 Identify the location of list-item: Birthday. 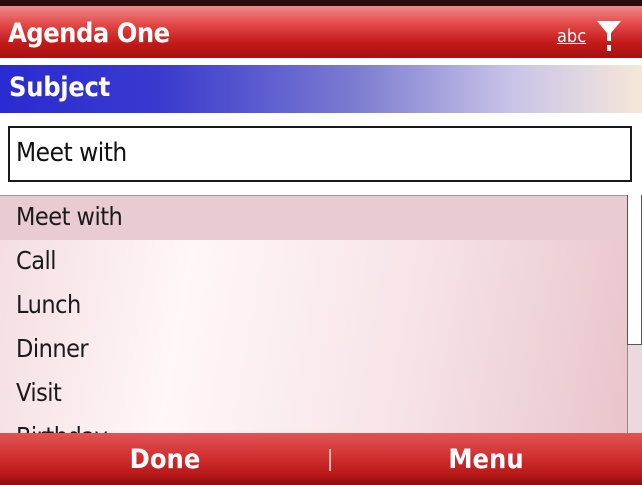
(313, 425).